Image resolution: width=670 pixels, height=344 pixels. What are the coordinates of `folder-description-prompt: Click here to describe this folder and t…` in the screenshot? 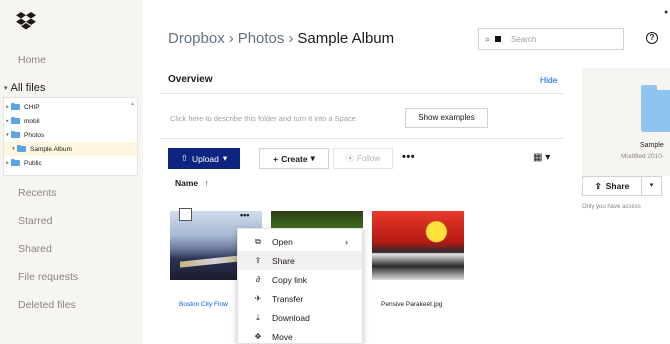 It's located at (263, 118).